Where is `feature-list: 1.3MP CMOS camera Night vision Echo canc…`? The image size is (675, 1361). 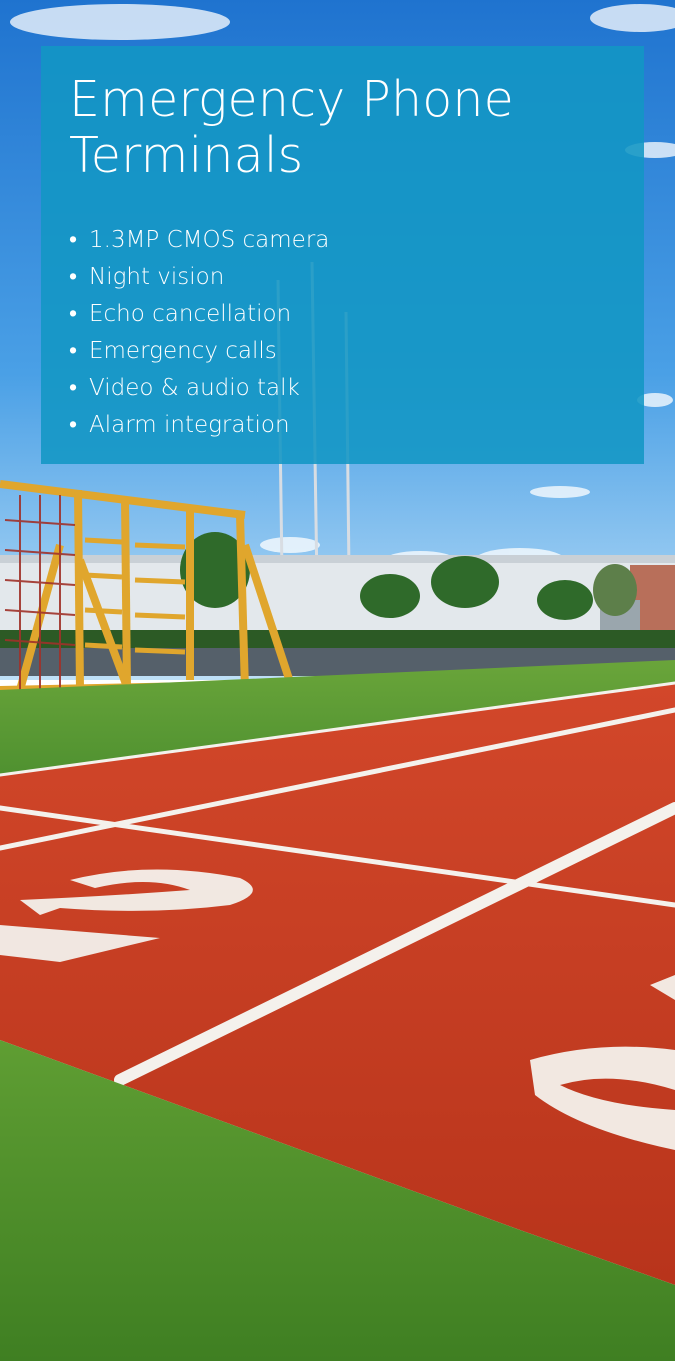 feature-list: 1.3MP CMOS camera Night vision Echo canc… is located at coordinates (342, 333).